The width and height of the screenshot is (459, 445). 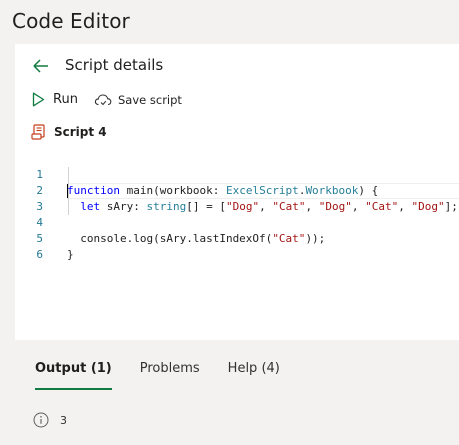 I want to click on output-tabs: Output (1) Problems Help (4), so click(x=161, y=372).